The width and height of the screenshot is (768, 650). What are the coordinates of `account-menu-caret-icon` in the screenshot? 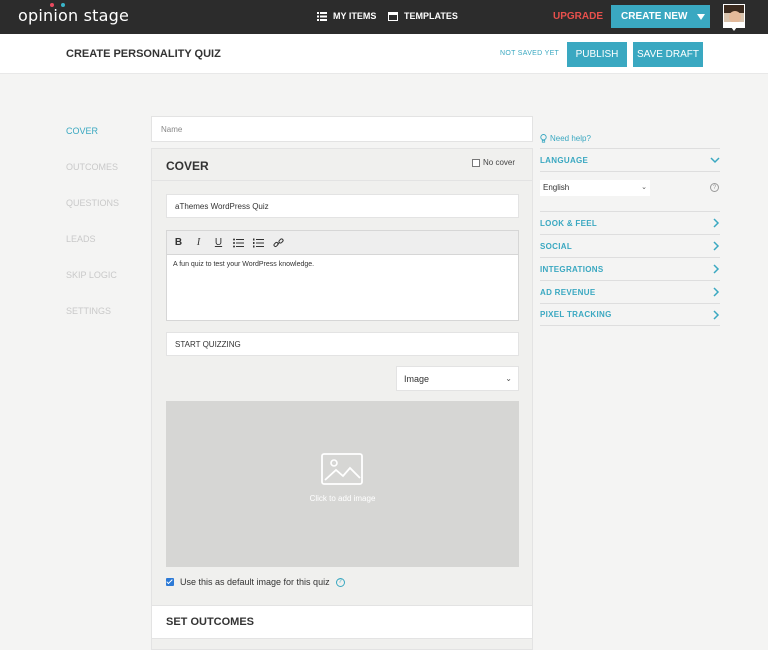 It's located at (734, 29).